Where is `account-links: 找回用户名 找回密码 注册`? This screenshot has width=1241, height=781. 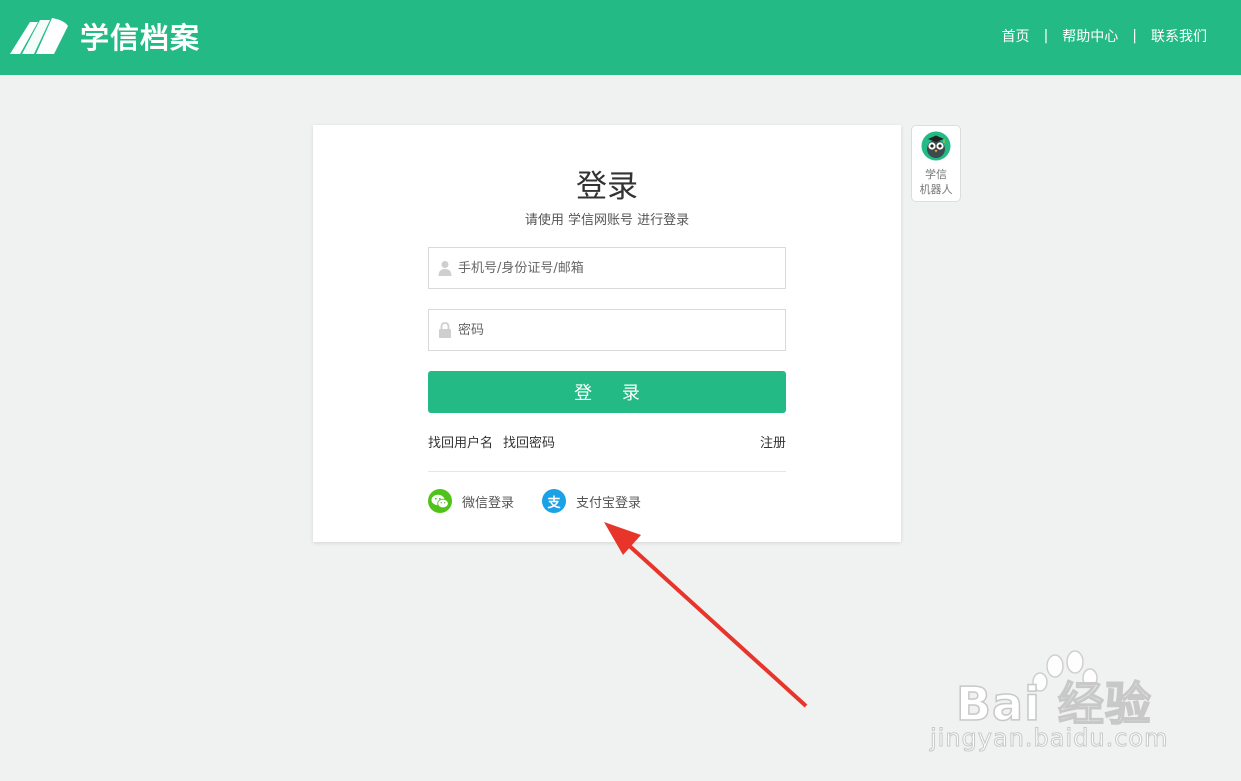
account-links: 找回用户名 找回密码 注册 is located at coordinates (607, 441).